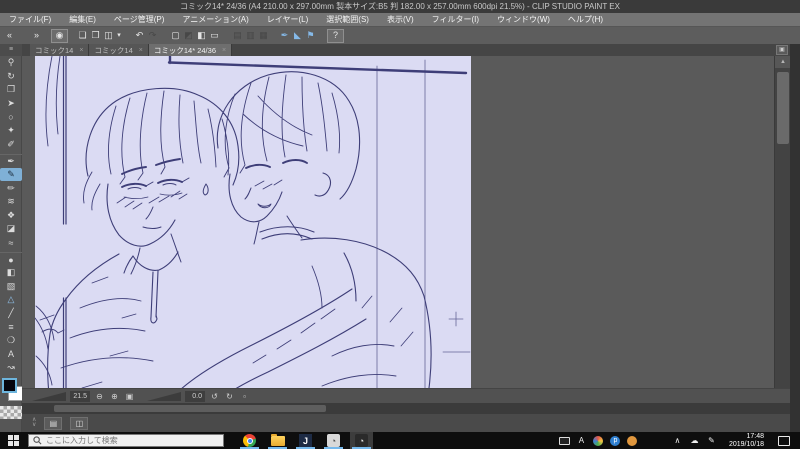 Image resolution: width=800 pixels, height=449 pixels. Describe the element at coordinates (82, 19) in the screenshot. I see `menu-edit: 編集(E)` at that location.